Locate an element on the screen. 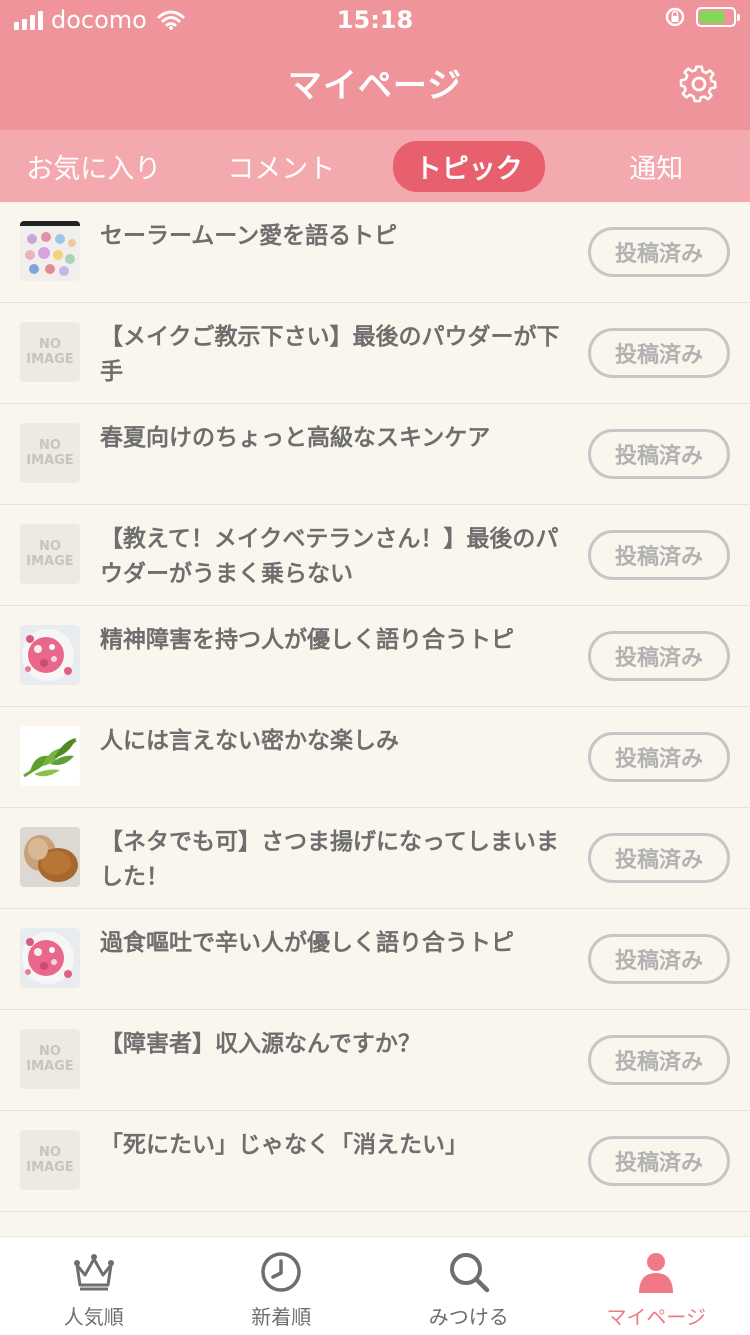 The image size is (750, 1335). nav-newest: 新着順 is located at coordinates (282, 1286).